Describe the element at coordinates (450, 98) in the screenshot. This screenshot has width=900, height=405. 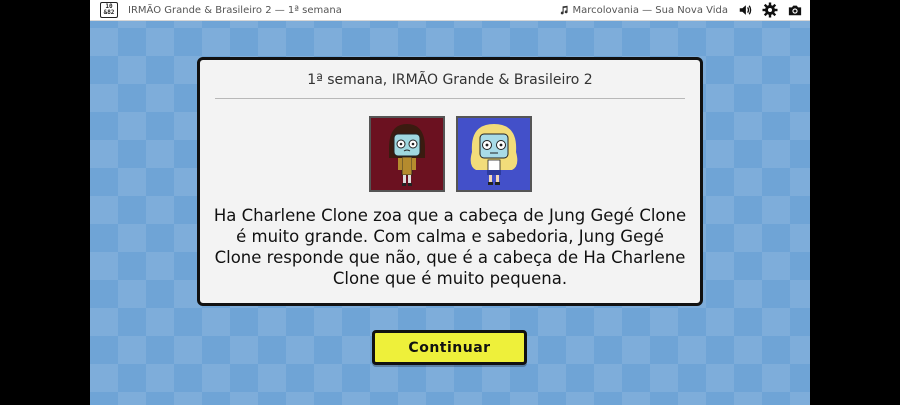
I see `title-divider` at that location.